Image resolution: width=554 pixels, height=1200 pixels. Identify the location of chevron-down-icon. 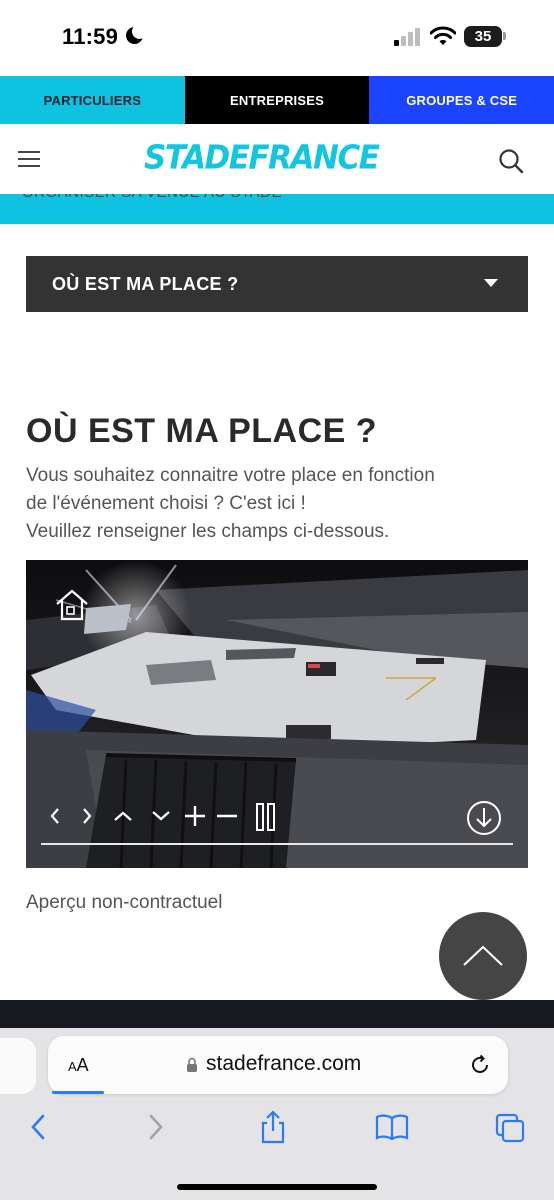
(161, 816).